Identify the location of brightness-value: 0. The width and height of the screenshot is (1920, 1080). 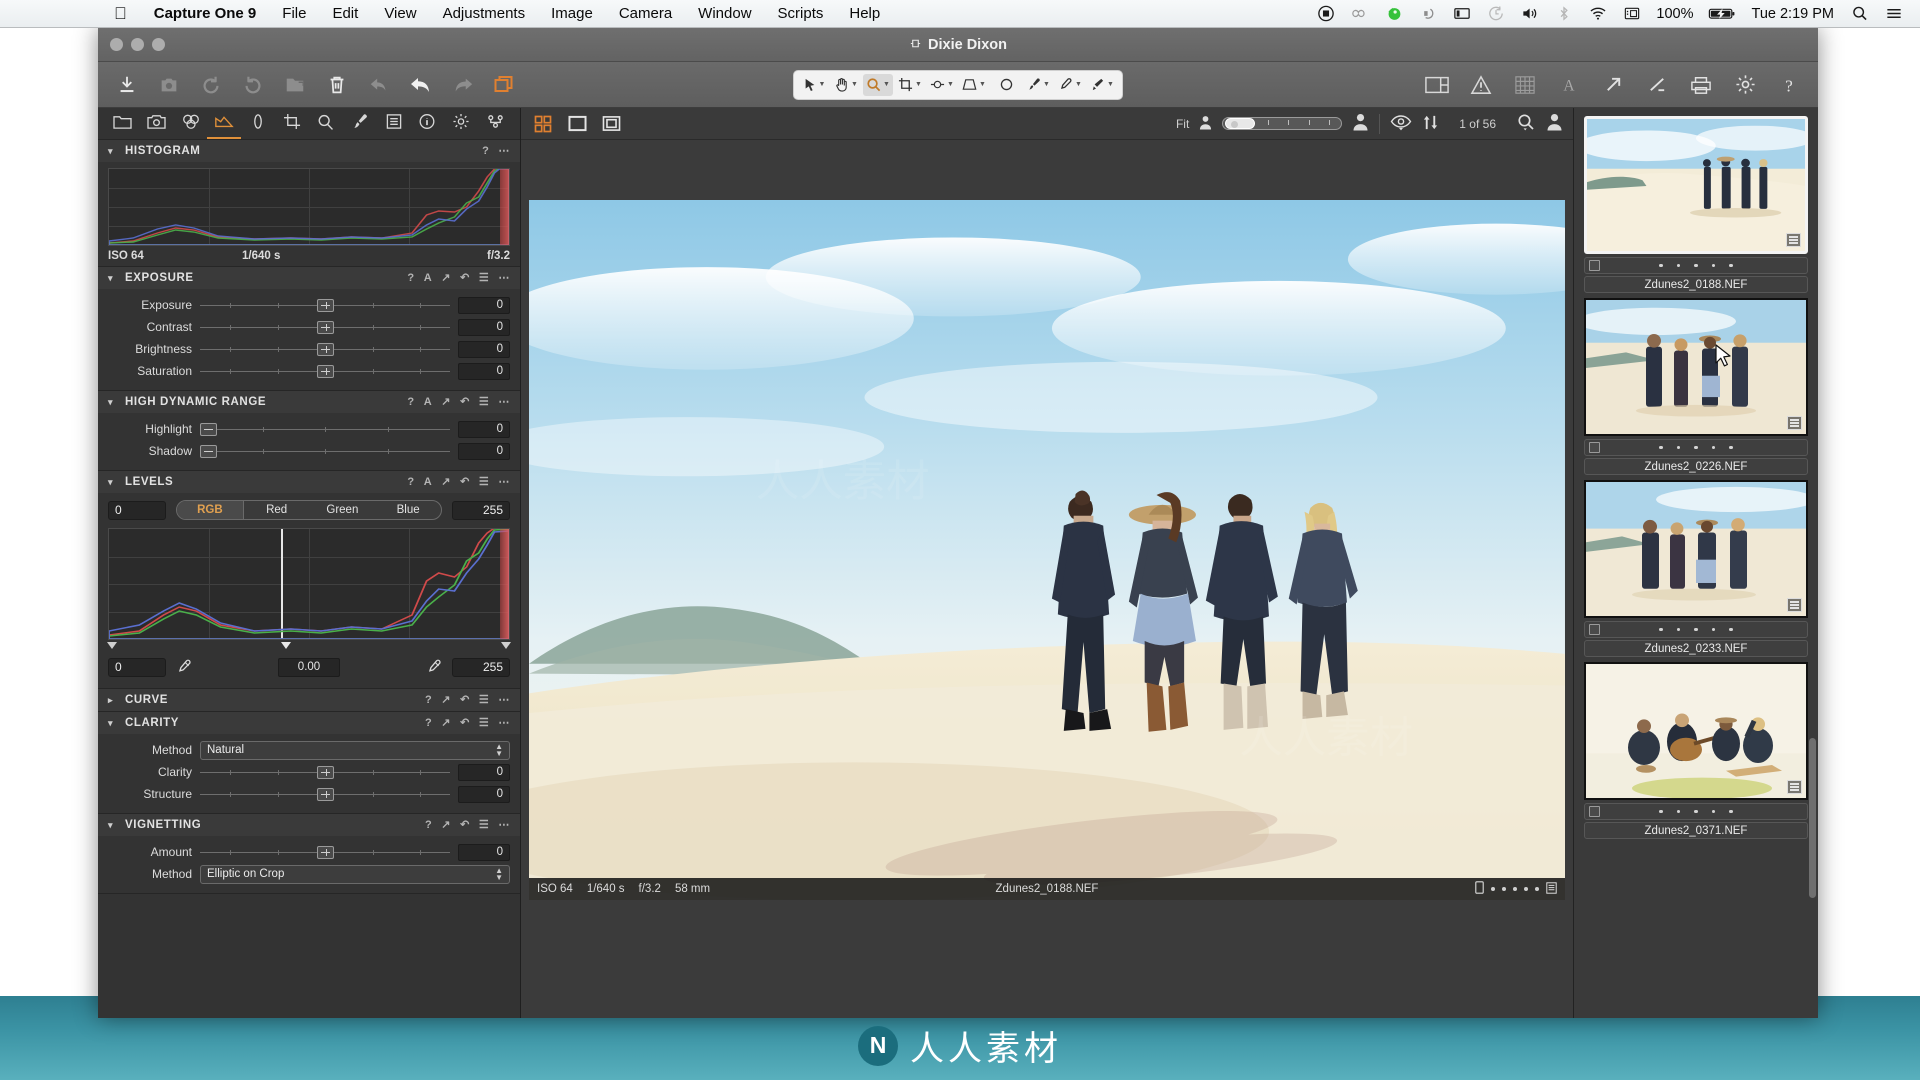
(484, 349).